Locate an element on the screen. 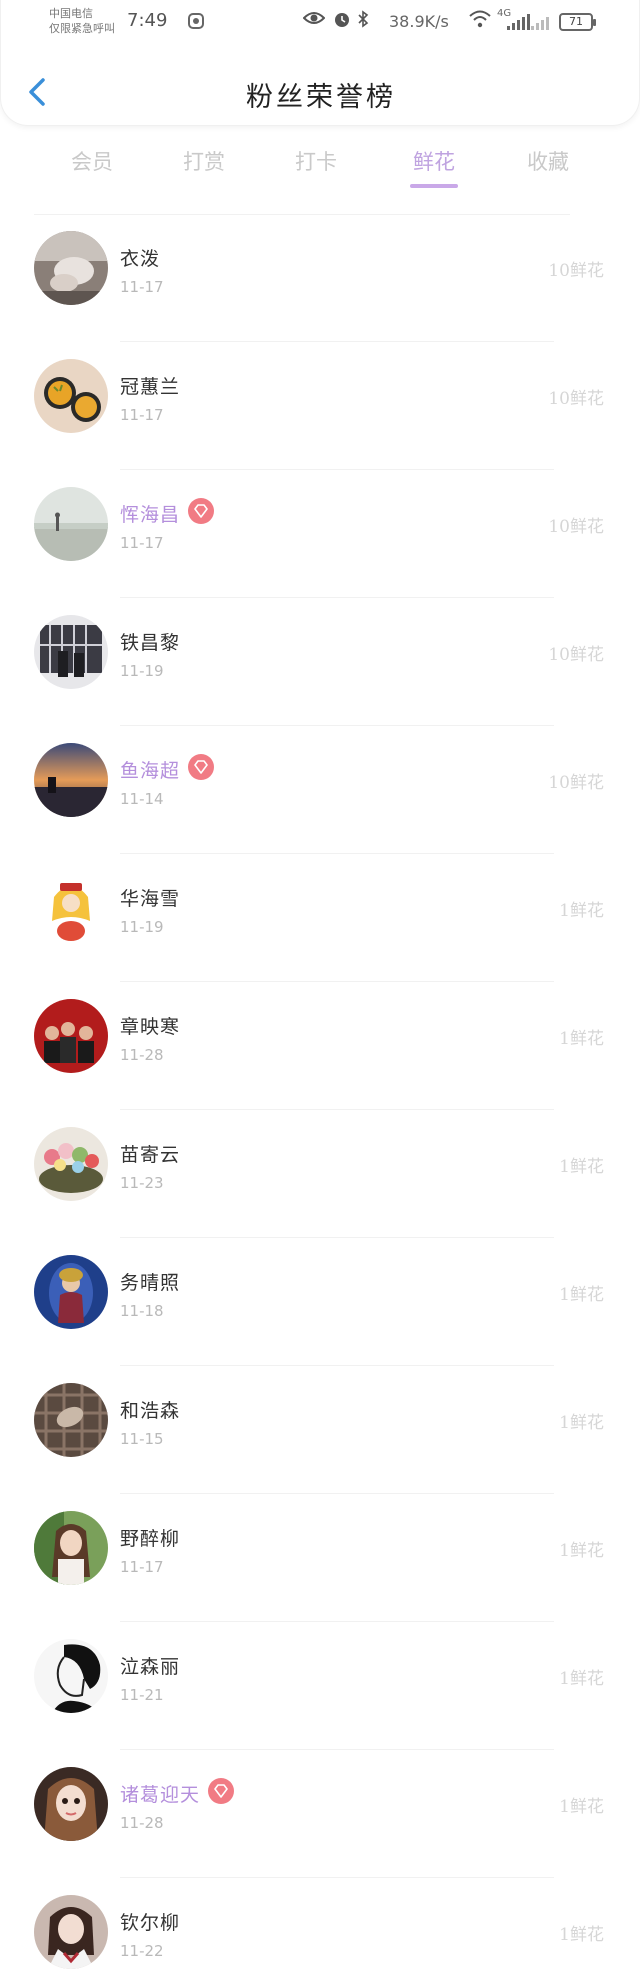 The height and width of the screenshot is (1985, 640). fan-date: 11-23 is located at coordinates (142, 1183).